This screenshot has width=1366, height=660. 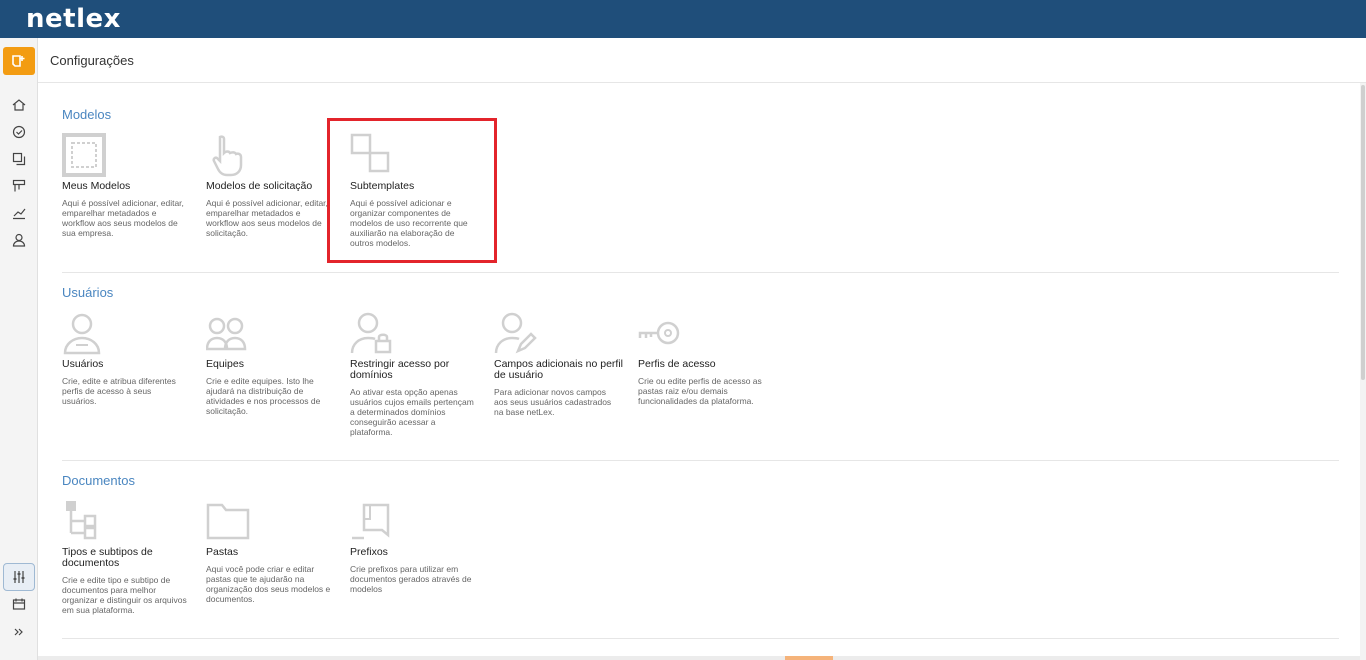 What do you see at coordinates (92, 60) in the screenshot?
I see `page-title: Configurações` at bounding box center [92, 60].